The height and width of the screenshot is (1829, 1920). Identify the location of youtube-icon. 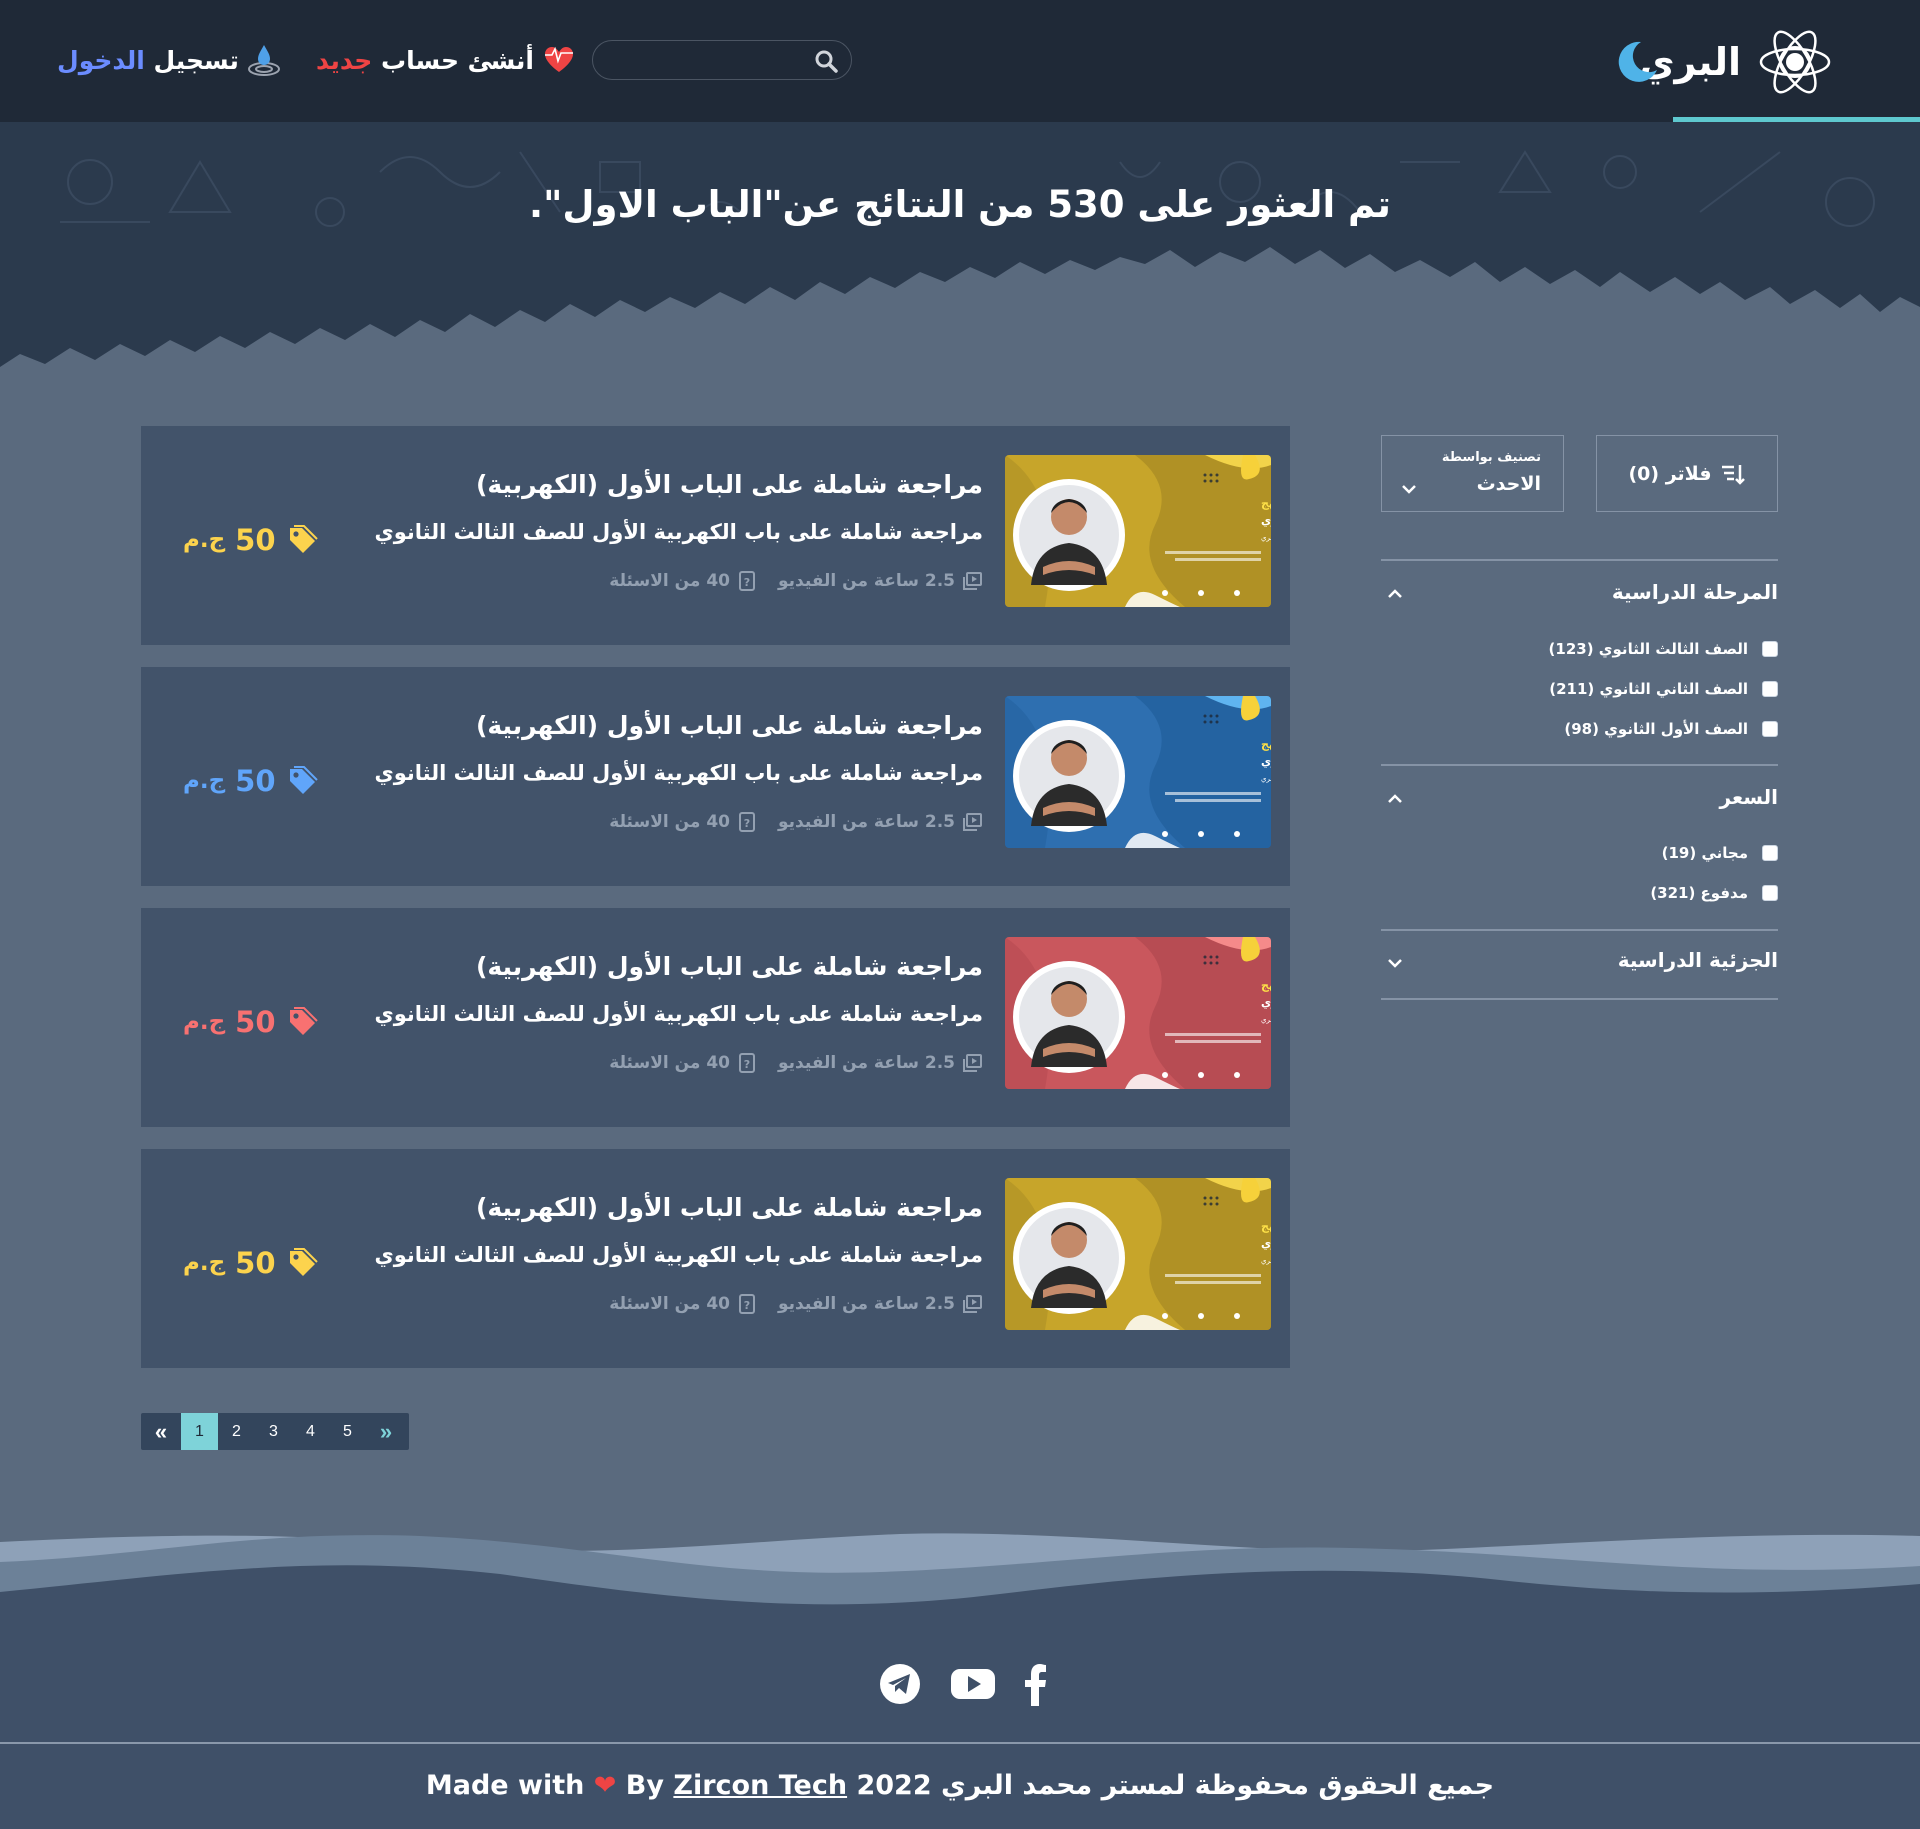
(973, 1684).